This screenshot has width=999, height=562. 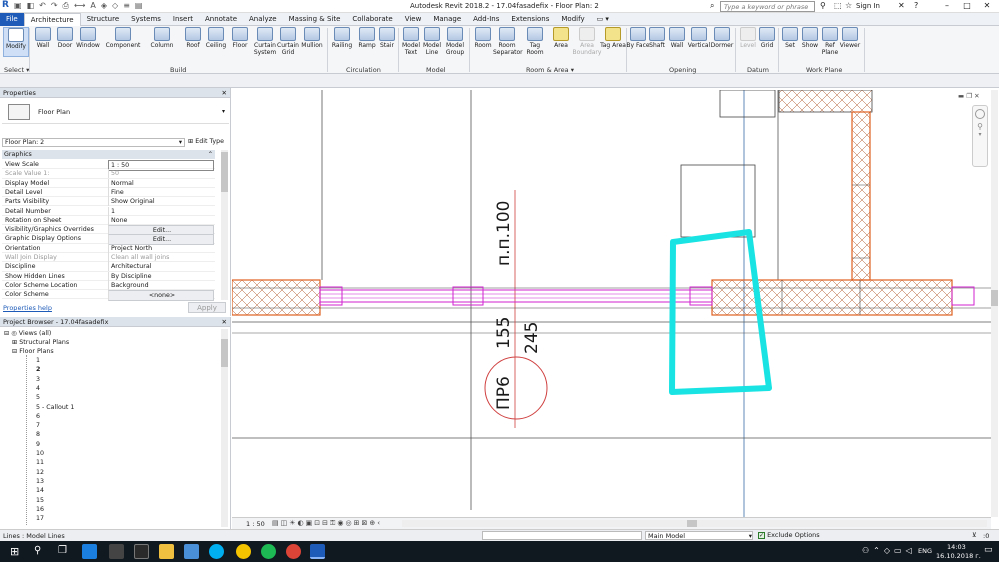 What do you see at coordinates (532, 338) in the screenshot?
I see `dimension-245: 245` at bounding box center [532, 338].